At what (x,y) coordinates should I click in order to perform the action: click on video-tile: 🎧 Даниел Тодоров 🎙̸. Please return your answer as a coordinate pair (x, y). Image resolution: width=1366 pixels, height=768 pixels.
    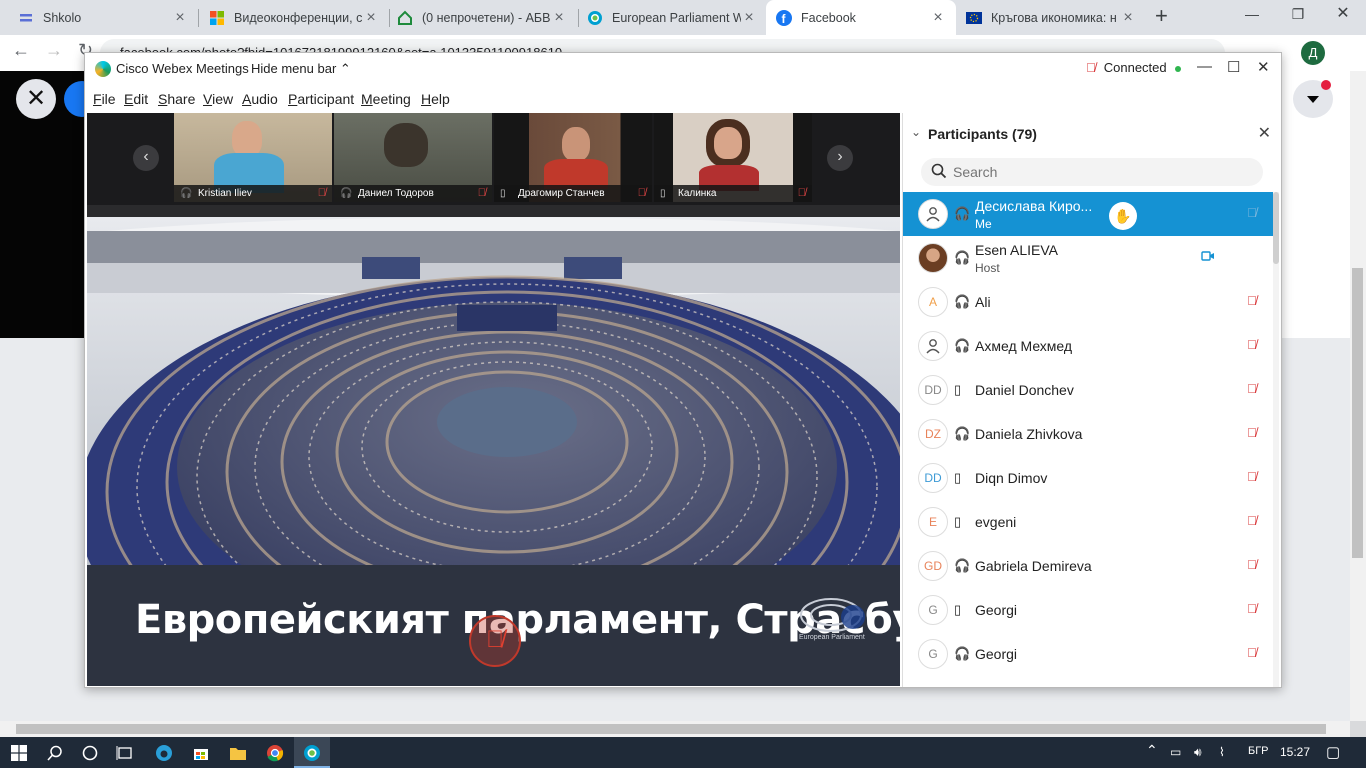
    Looking at the image, I should click on (413, 157).